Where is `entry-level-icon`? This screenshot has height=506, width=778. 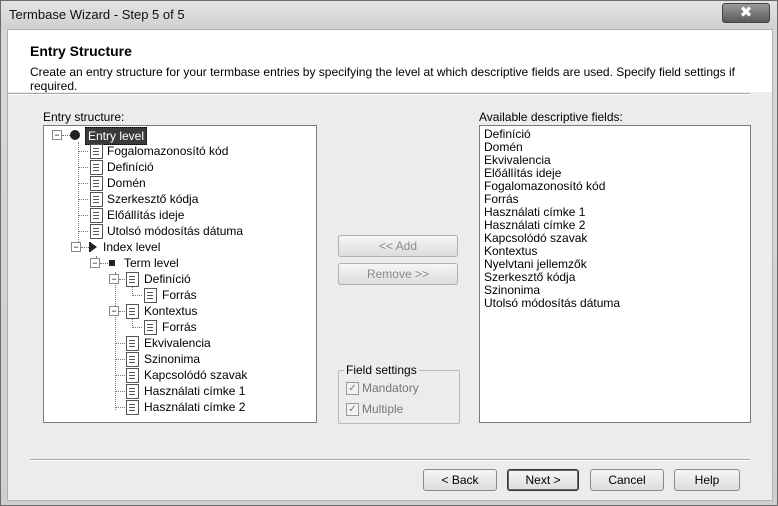
entry-level-icon is located at coordinates (75, 135).